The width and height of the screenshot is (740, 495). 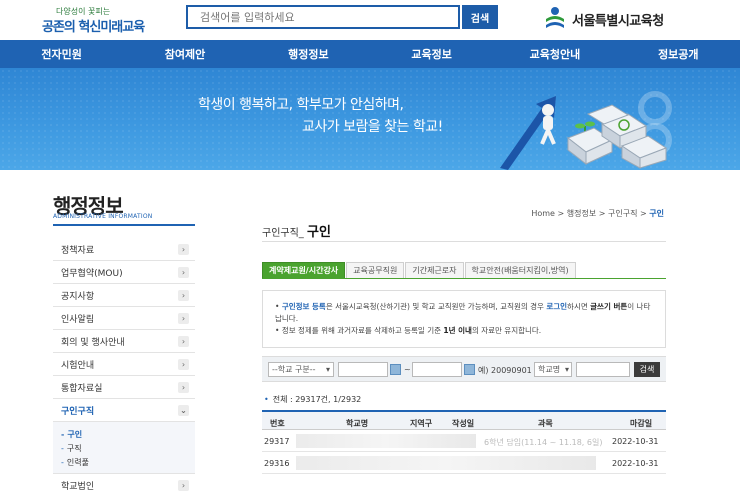 I want to click on col-number: 번호, so click(x=277, y=423).